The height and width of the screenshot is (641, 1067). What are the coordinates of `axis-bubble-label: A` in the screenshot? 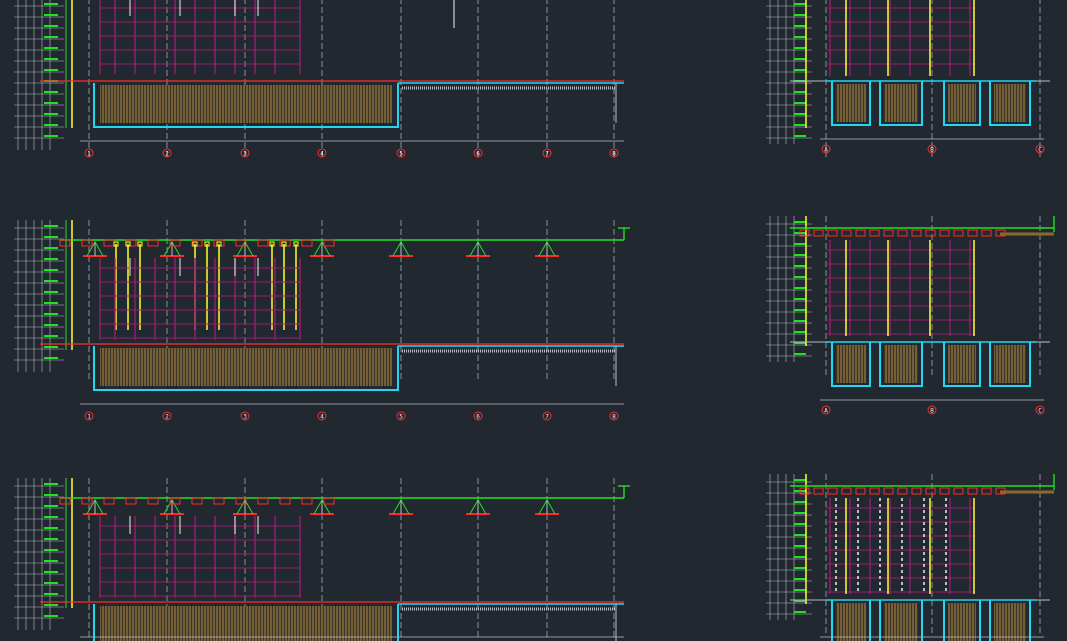 It's located at (826, 150).